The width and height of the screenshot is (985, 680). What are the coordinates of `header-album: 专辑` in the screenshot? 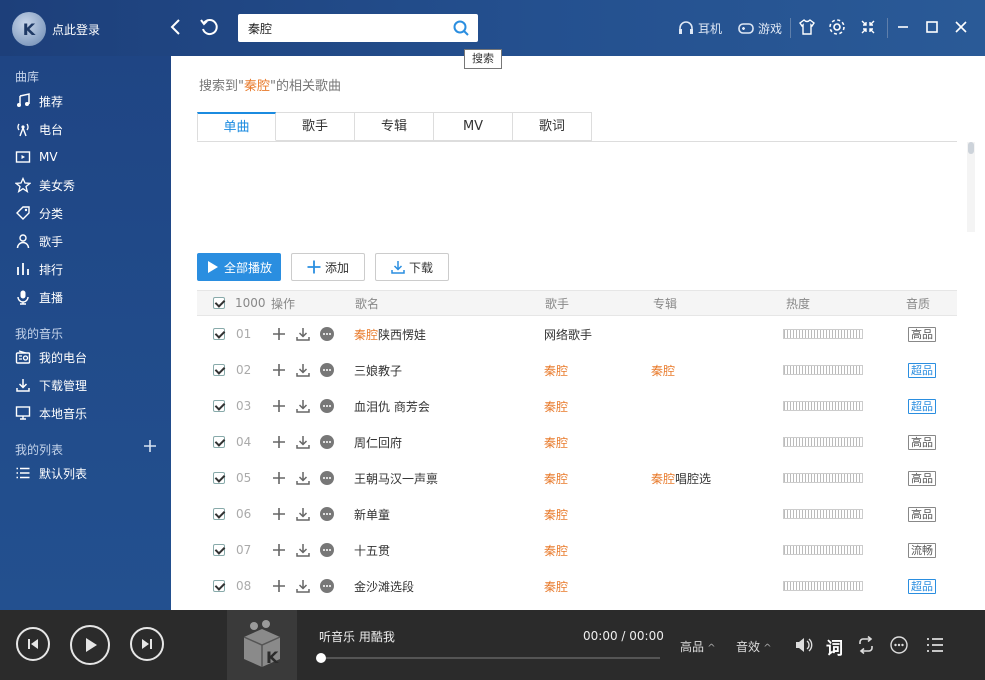 It's located at (665, 303).